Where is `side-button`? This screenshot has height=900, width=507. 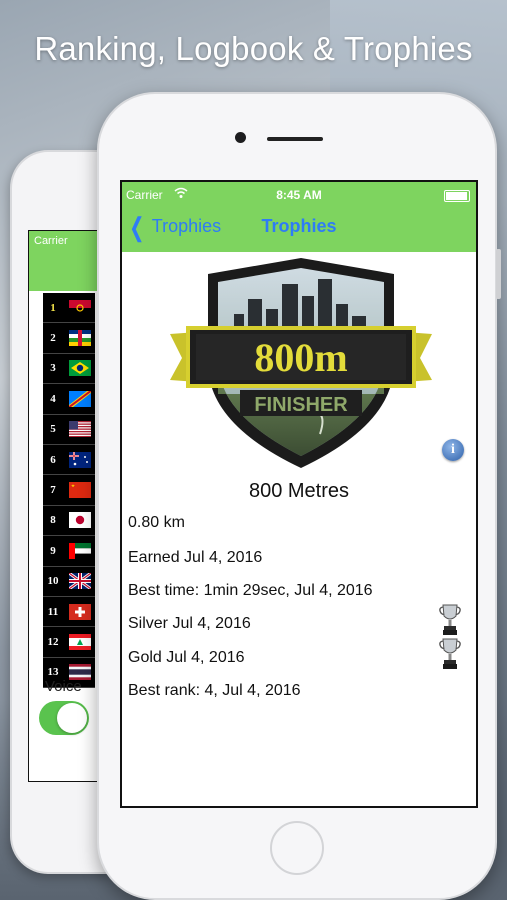 side-button is located at coordinates (498, 274).